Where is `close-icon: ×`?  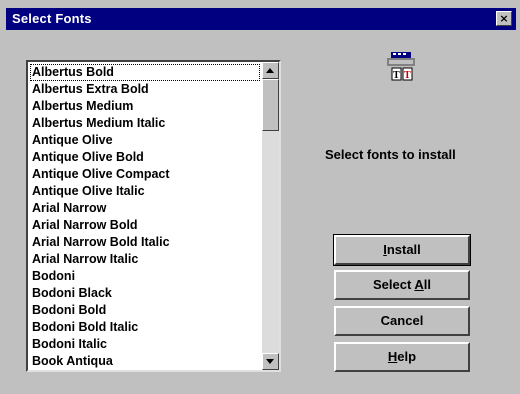
close-icon: × is located at coordinates (504, 18).